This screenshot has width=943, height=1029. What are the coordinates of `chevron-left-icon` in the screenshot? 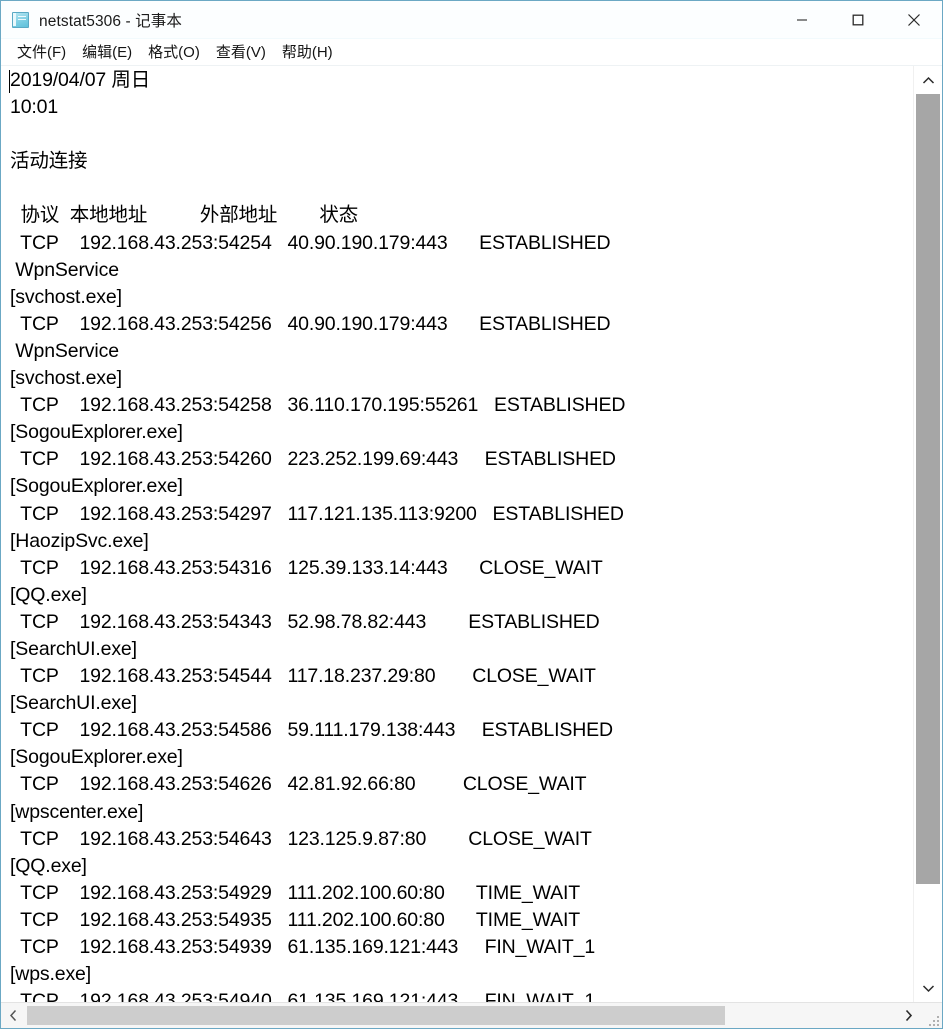 It's located at (13, 1015).